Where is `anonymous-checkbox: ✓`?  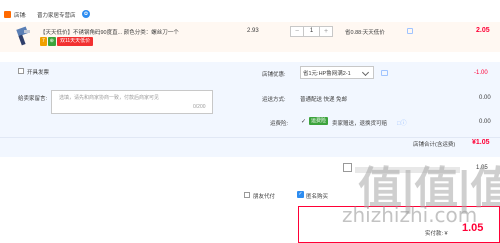
anonymous-checkbox: ✓ is located at coordinates (300, 194).